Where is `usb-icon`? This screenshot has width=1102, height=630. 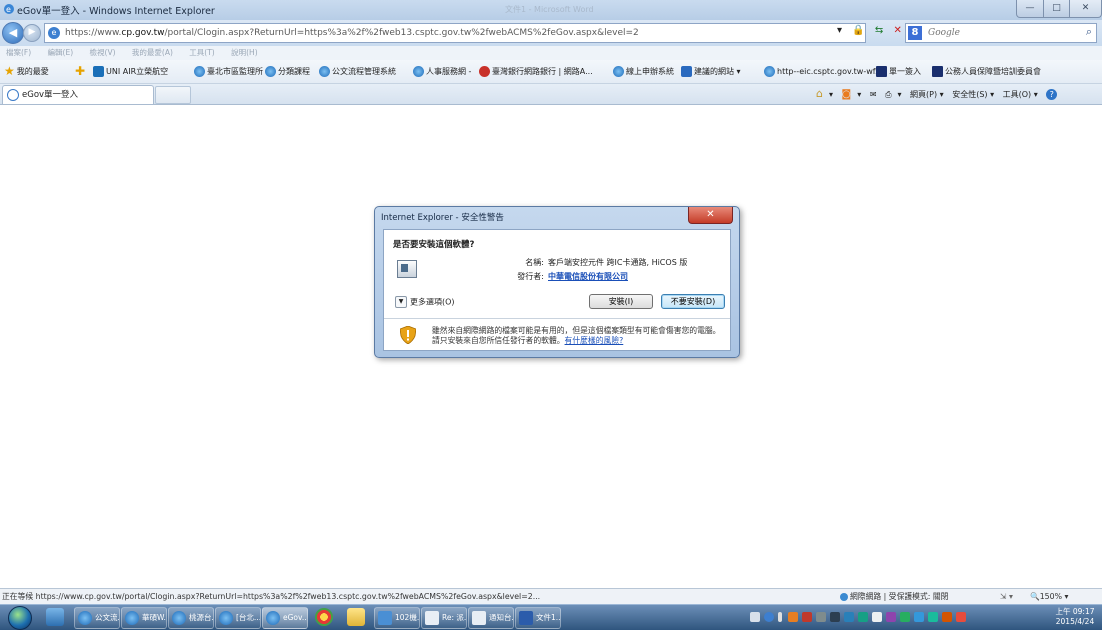 usb-icon is located at coordinates (821, 617).